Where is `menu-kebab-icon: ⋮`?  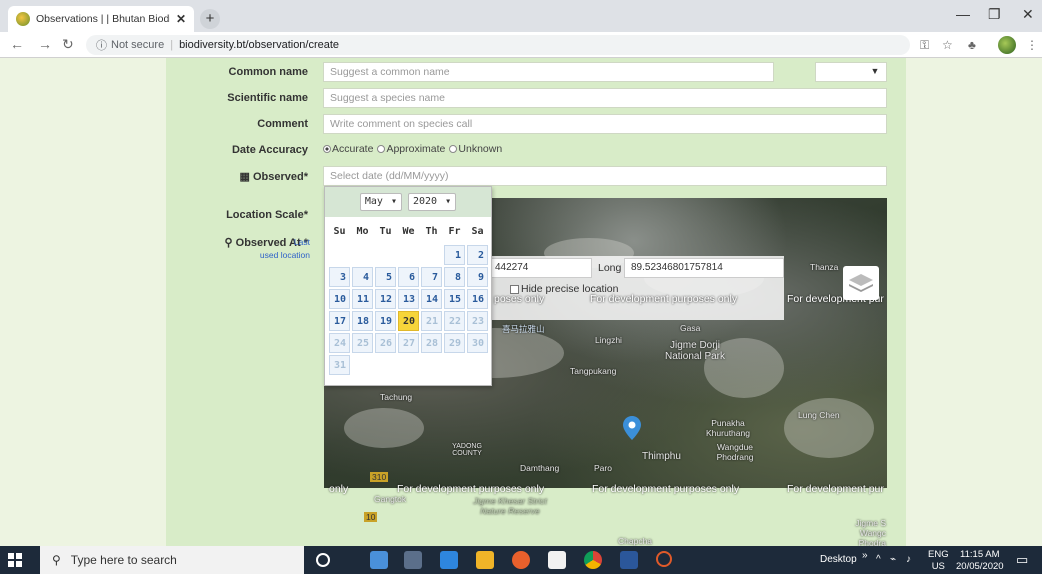
menu-kebab-icon: ⋮ is located at coordinates (1032, 45).